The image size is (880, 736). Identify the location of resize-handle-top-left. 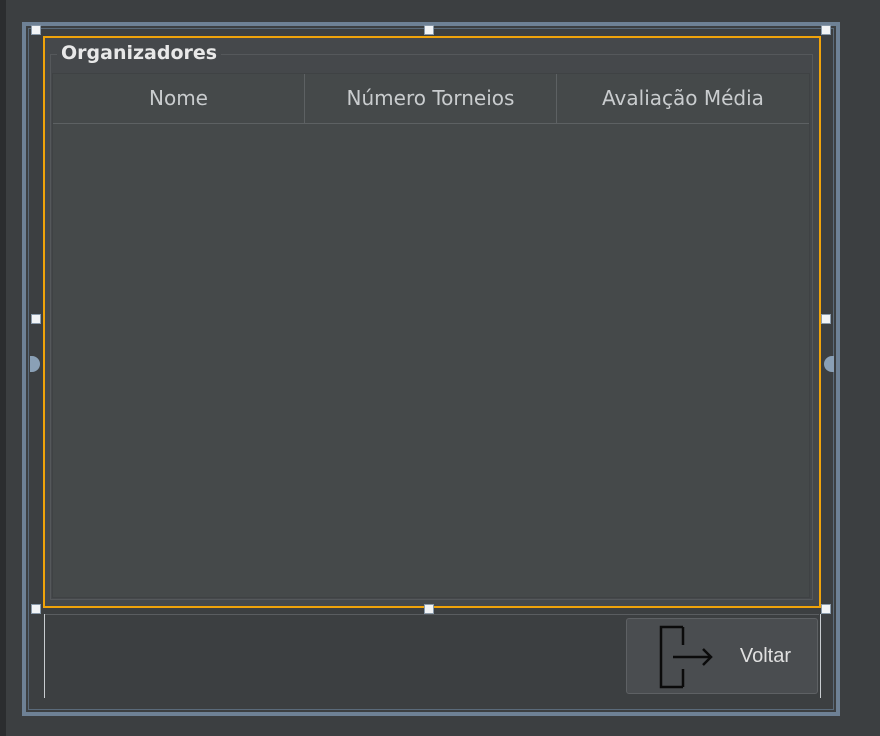
(36, 30).